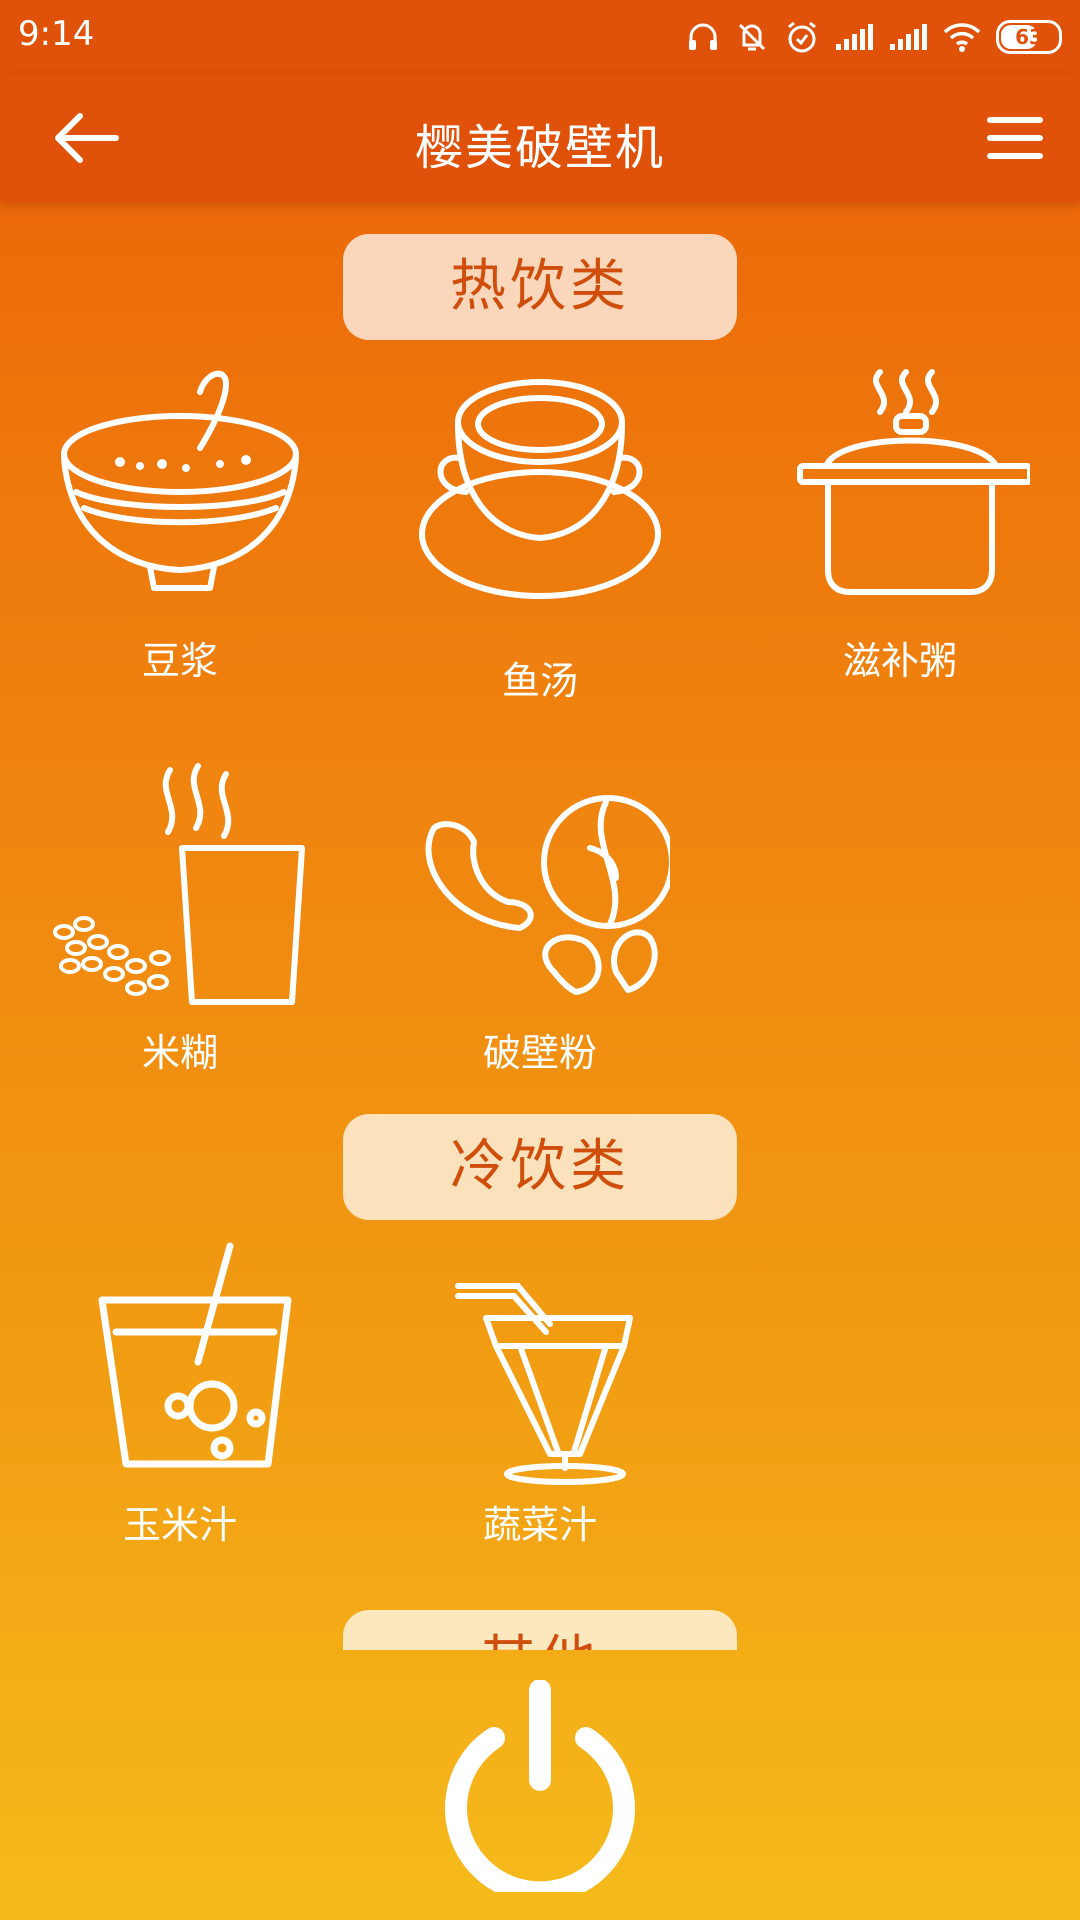  I want to click on recipe-label: 米糊, so click(179, 1053).